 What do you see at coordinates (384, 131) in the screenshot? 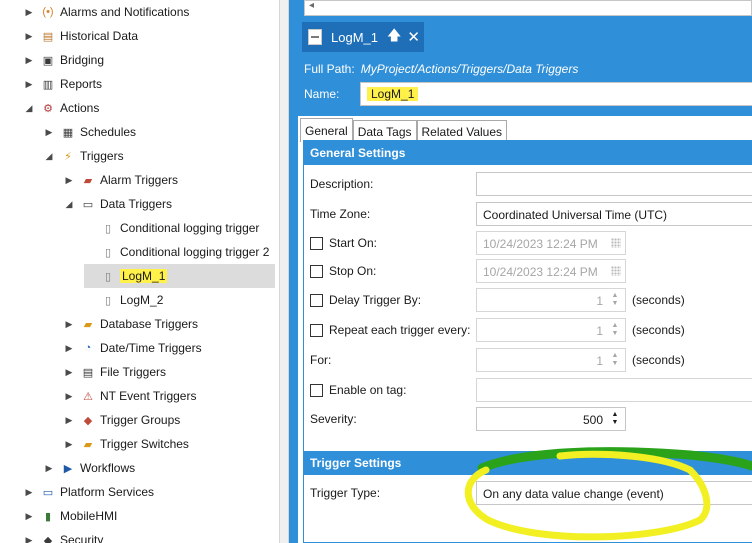
I see `tab-data-tags: Data Tags` at bounding box center [384, 131].